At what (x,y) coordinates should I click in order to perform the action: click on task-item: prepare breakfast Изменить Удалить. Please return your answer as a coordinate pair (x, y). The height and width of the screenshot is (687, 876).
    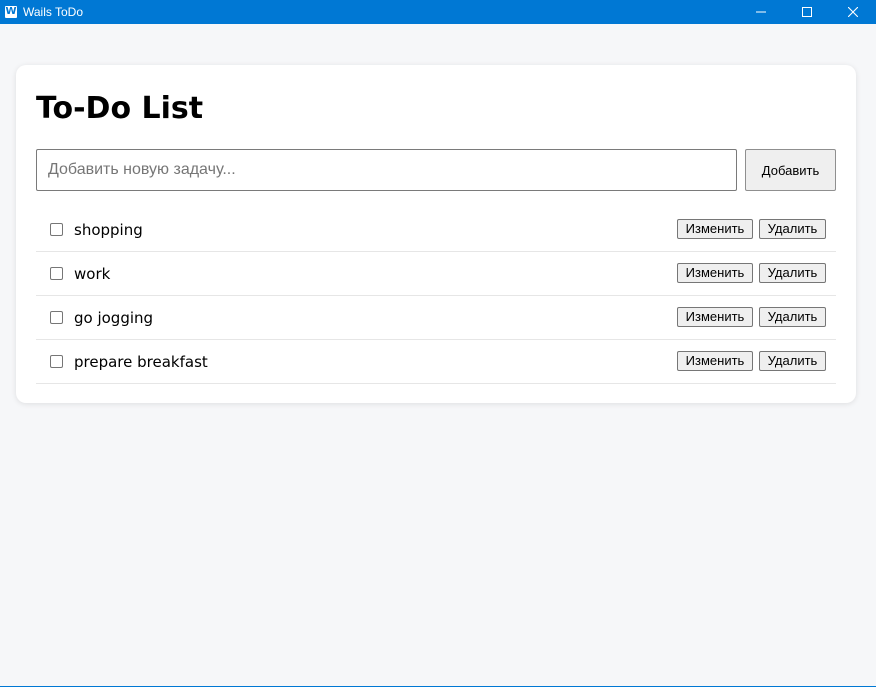
    Looking at the image, I should click on (436, 362).